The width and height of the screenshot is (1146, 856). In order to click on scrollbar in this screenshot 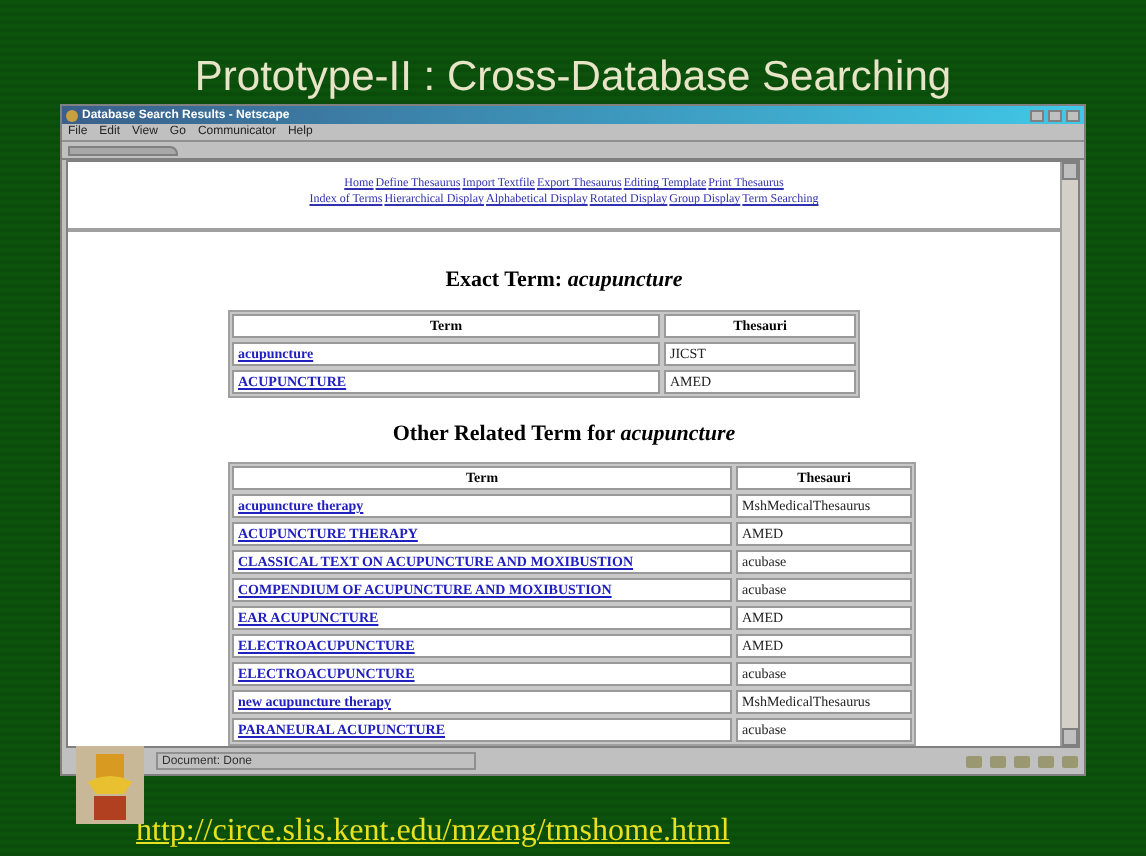, I will do `click(1069, 454)`.